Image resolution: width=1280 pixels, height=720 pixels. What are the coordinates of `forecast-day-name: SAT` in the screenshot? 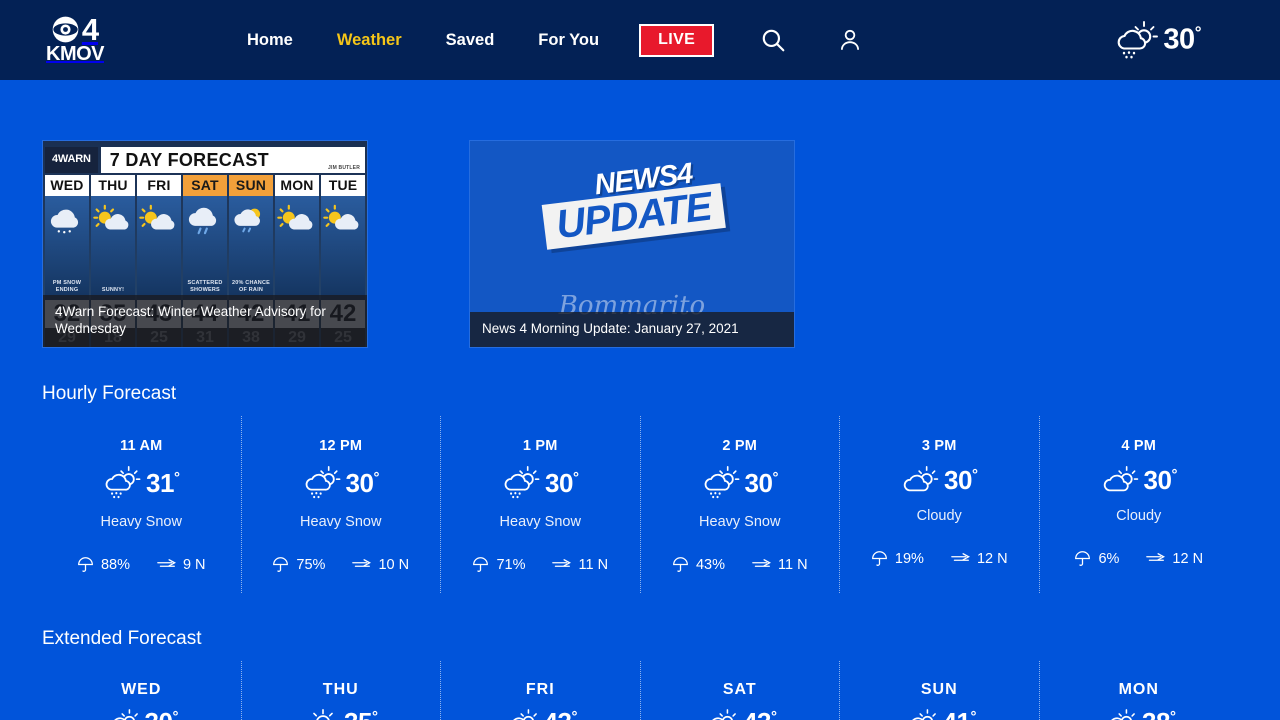 It's located at (205, 185).